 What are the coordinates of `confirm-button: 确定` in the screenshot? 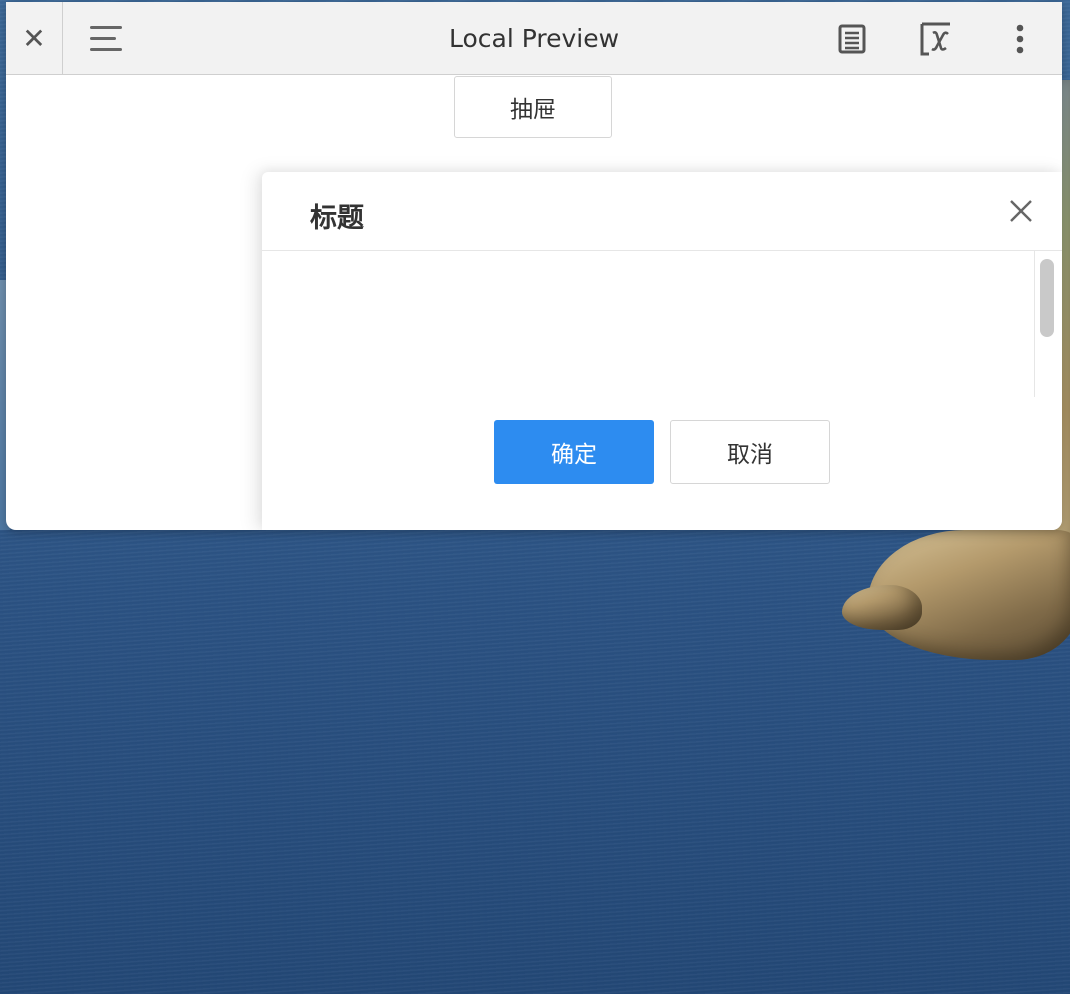 It's located at (574, 452).